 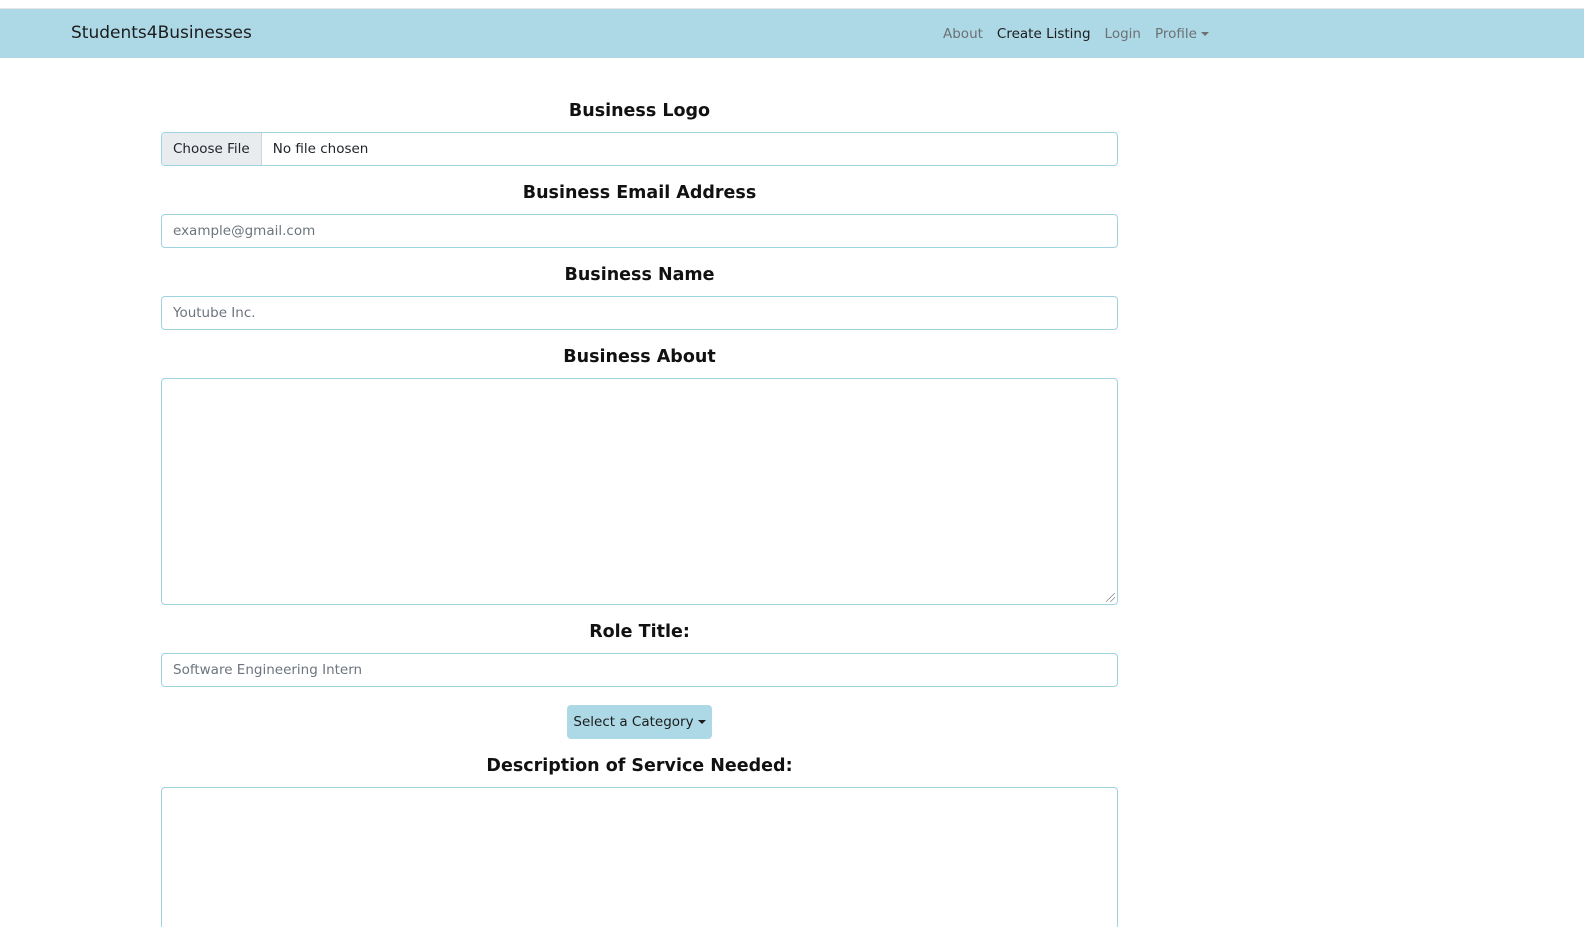 I want to click on nav-profile-dropdown: Profile, so click(x=1182, y=34).